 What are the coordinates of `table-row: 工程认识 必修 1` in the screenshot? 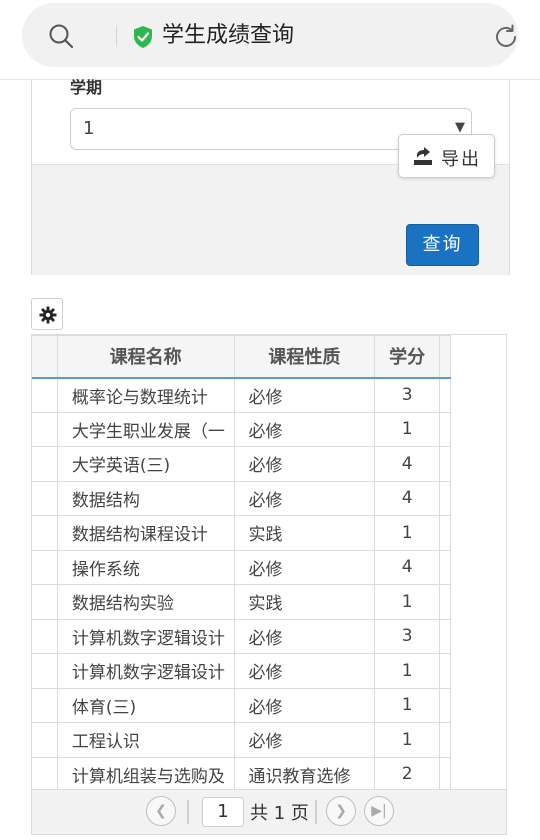 It's located at (242, 740).